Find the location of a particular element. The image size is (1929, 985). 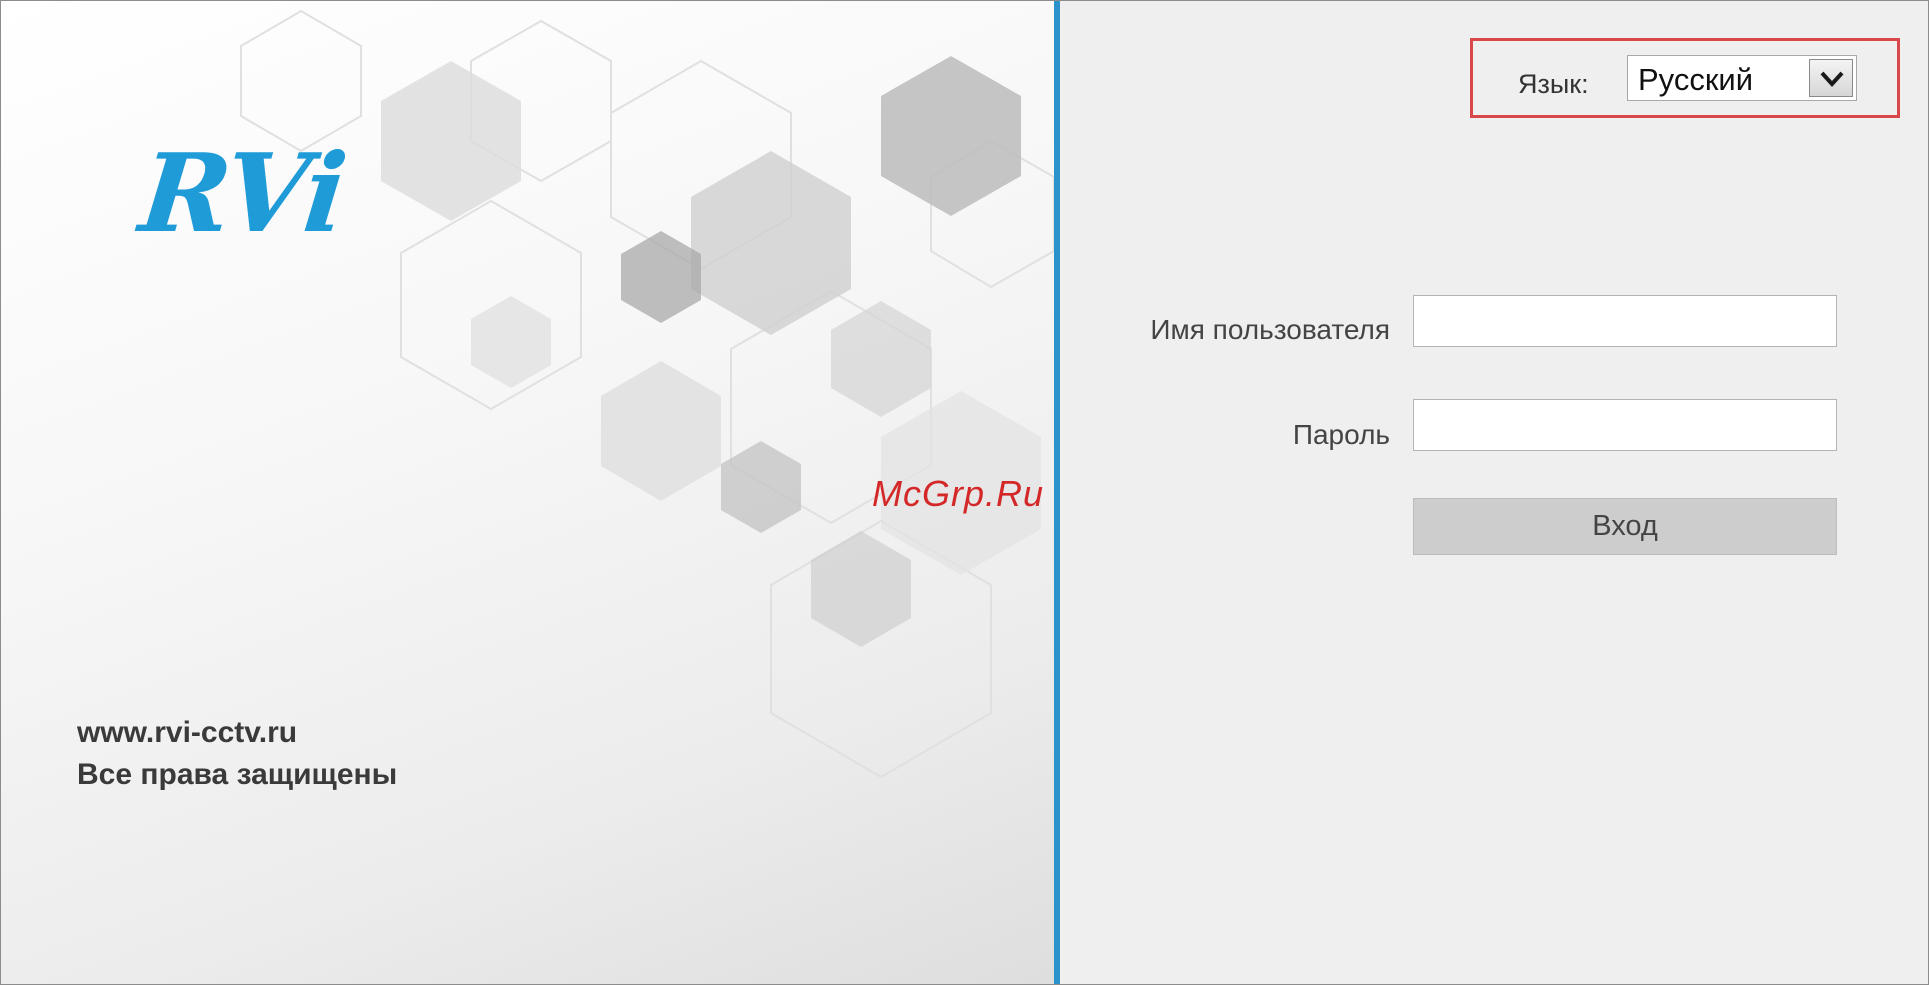

password-label: Пароль is located at coordinates (1341, 434).